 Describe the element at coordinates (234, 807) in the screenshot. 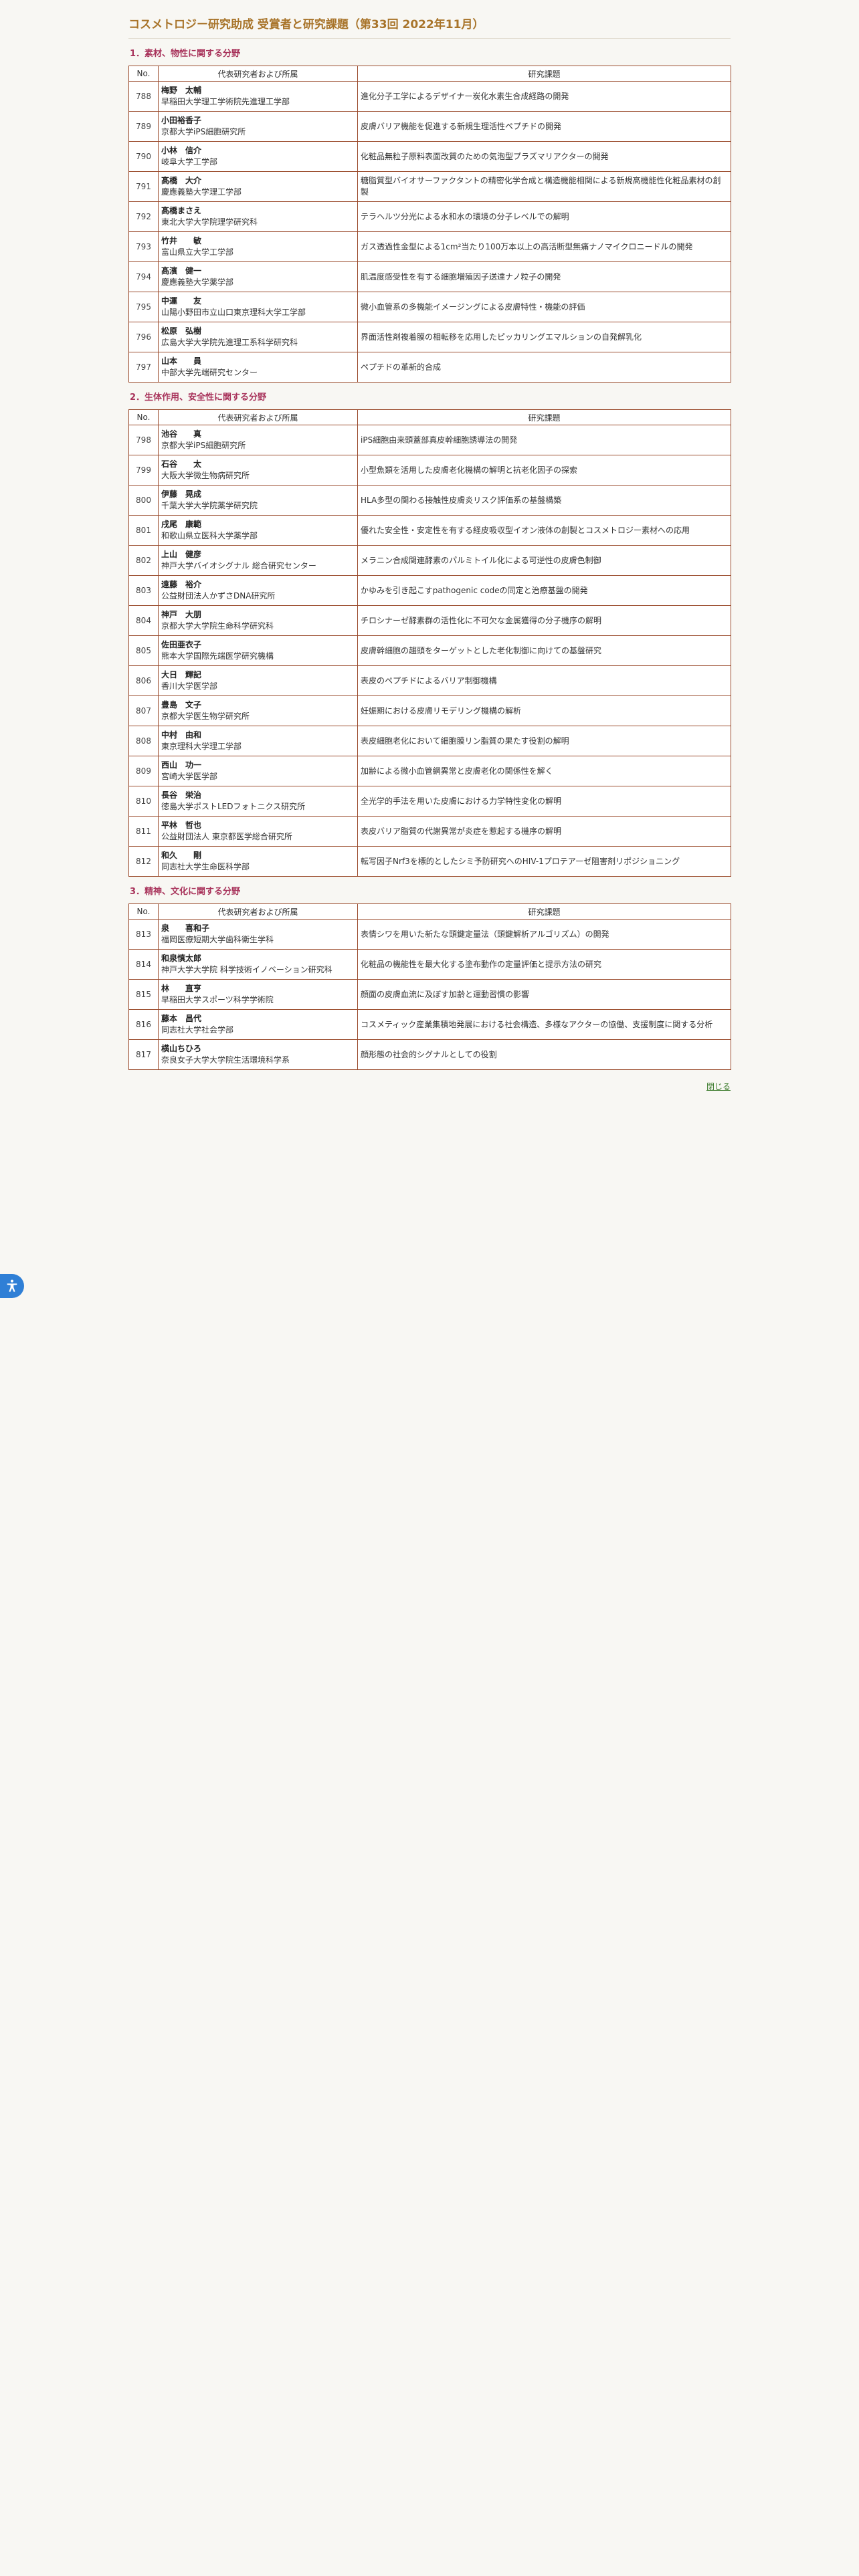

I see `researcher-affiliation: 徳島大学ポストLEDフォトニクス研究所` at that location.